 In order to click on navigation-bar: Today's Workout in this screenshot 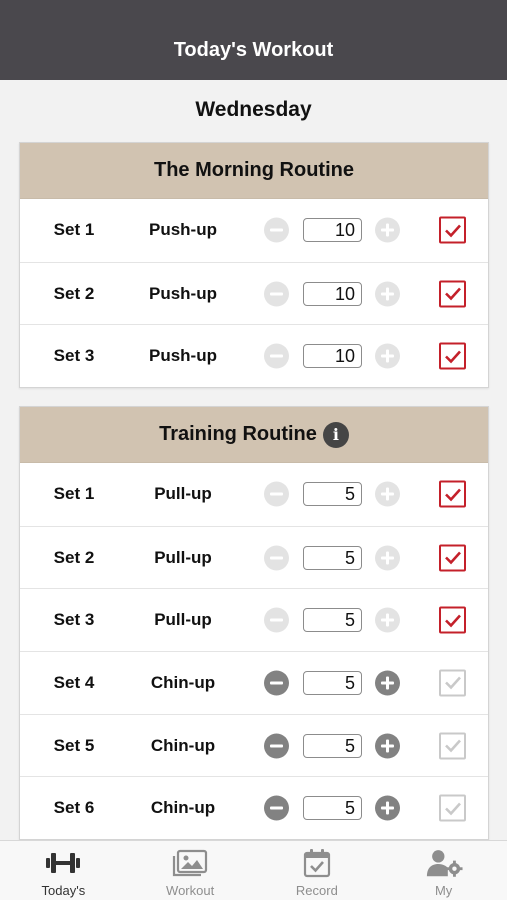, I will do `click(253, 40)`.